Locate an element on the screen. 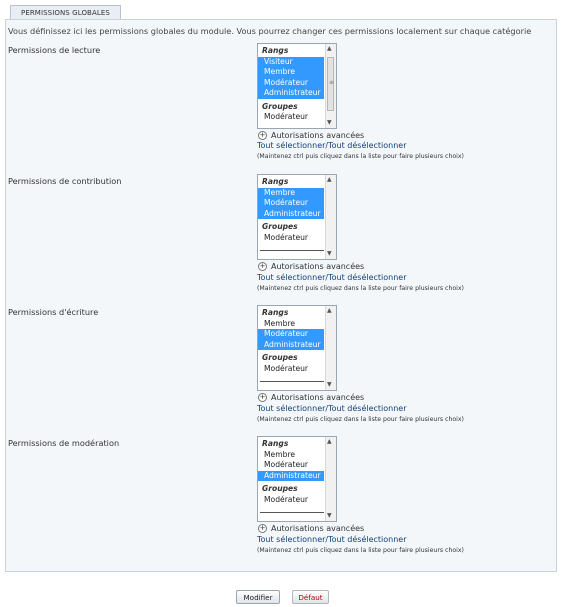 The height and width of the screenshot is (607, 565). section-label: Permissions de contribution is located at coordinates (65, 181).